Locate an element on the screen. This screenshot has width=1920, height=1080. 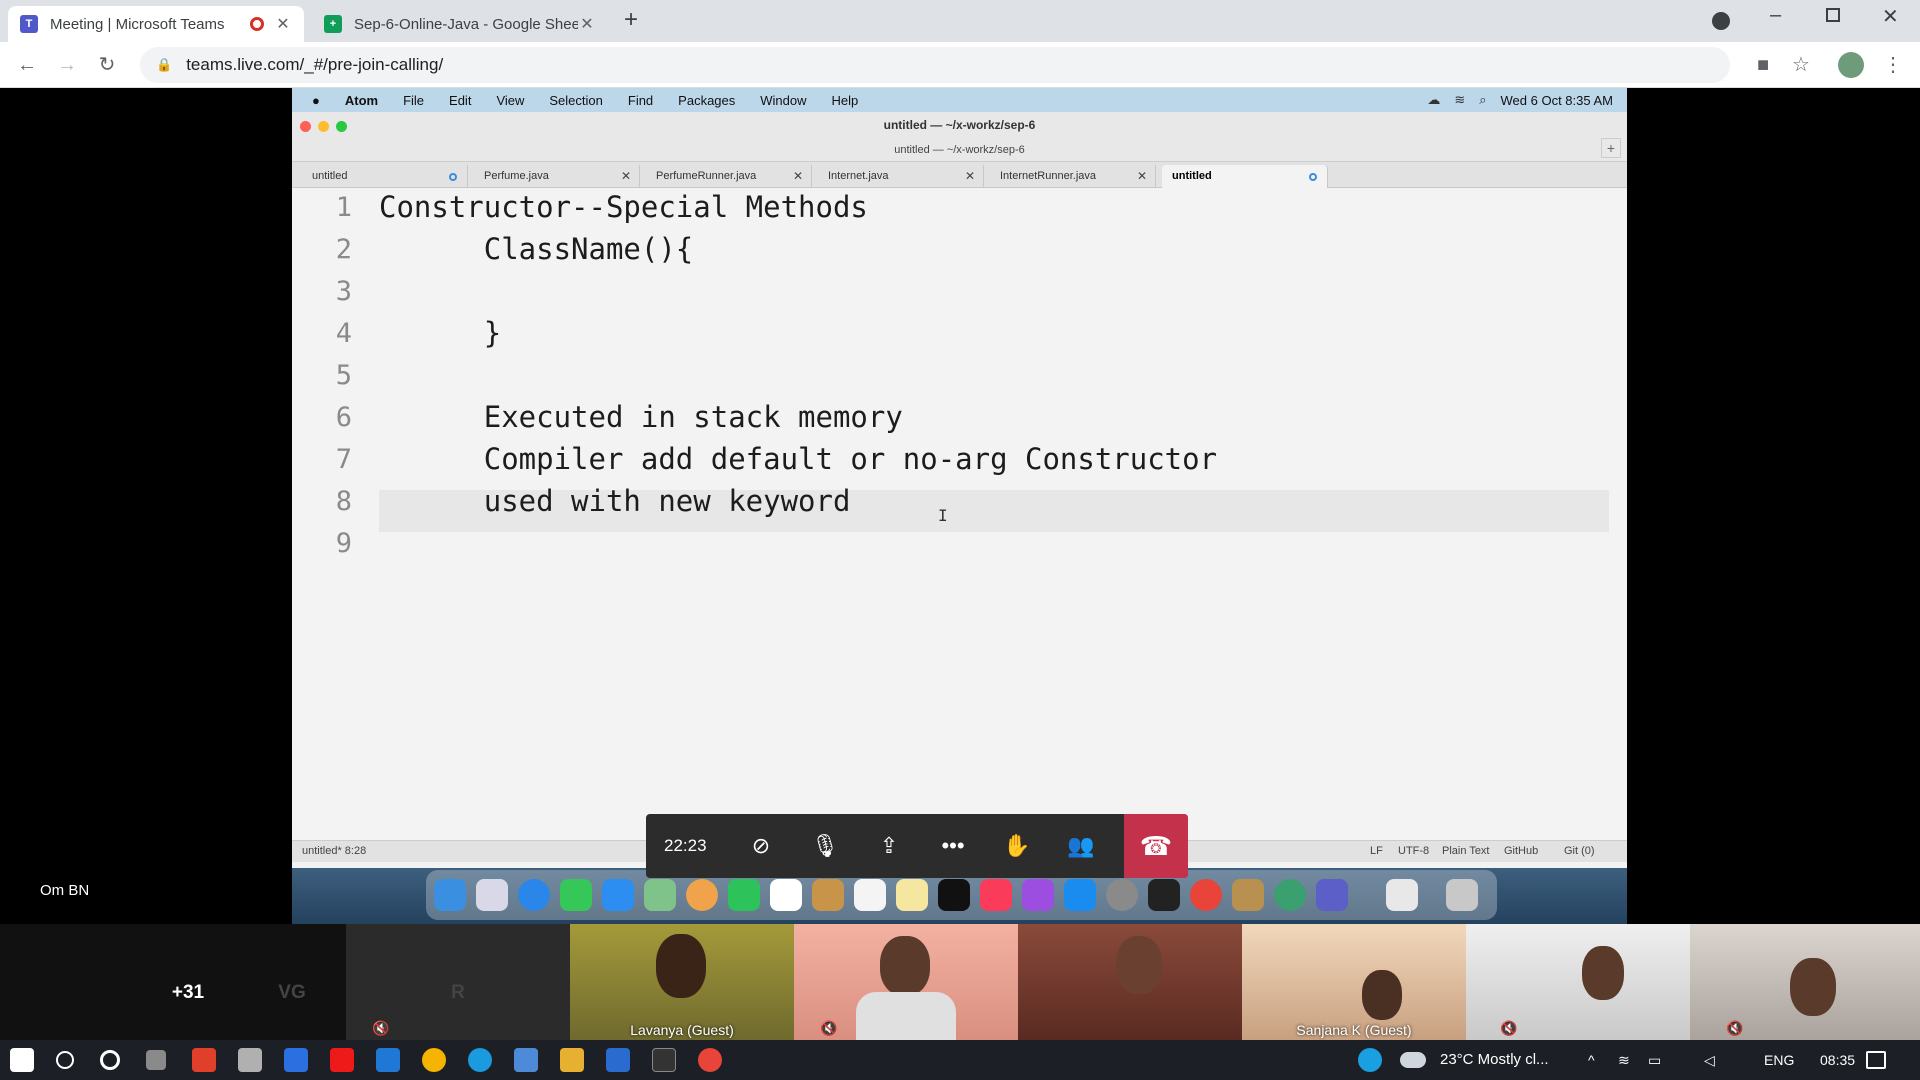
editor-tab: PerfumeRunner.java ✕ is located at coordinates (729, 176).